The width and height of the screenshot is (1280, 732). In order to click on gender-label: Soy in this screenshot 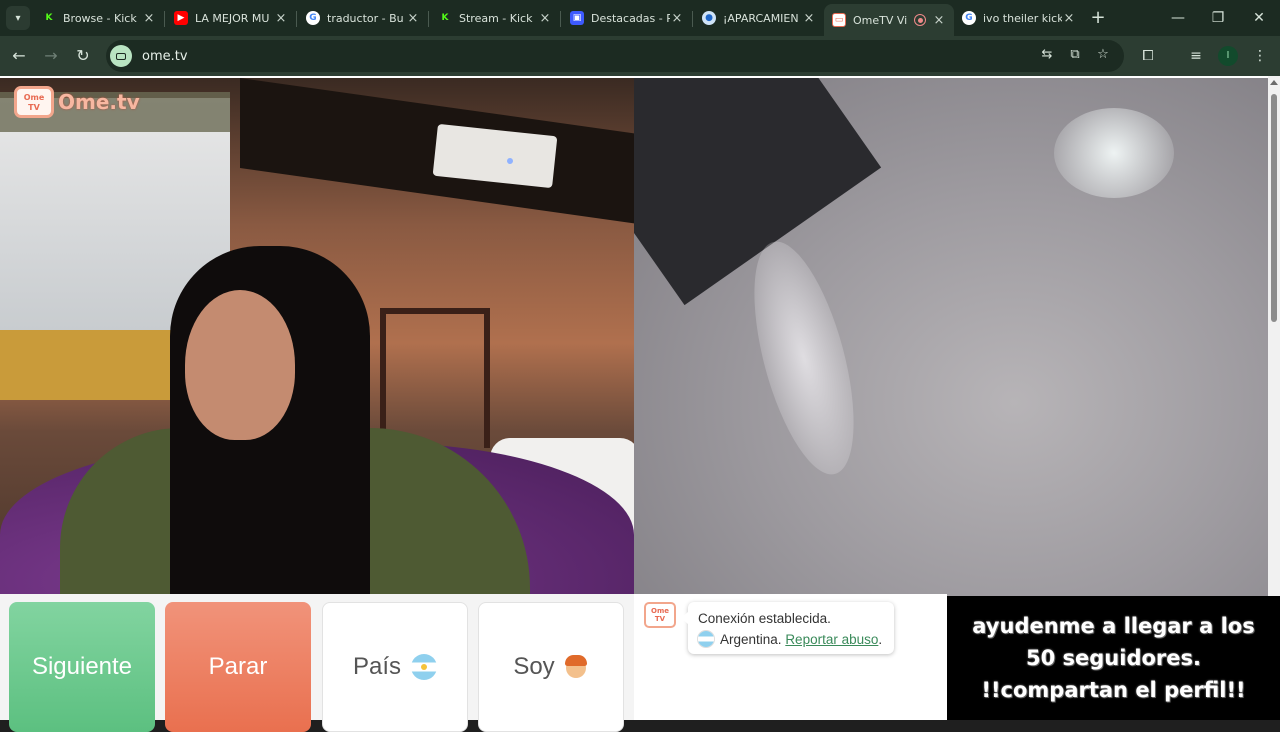, I will do `click(534, 666)`.